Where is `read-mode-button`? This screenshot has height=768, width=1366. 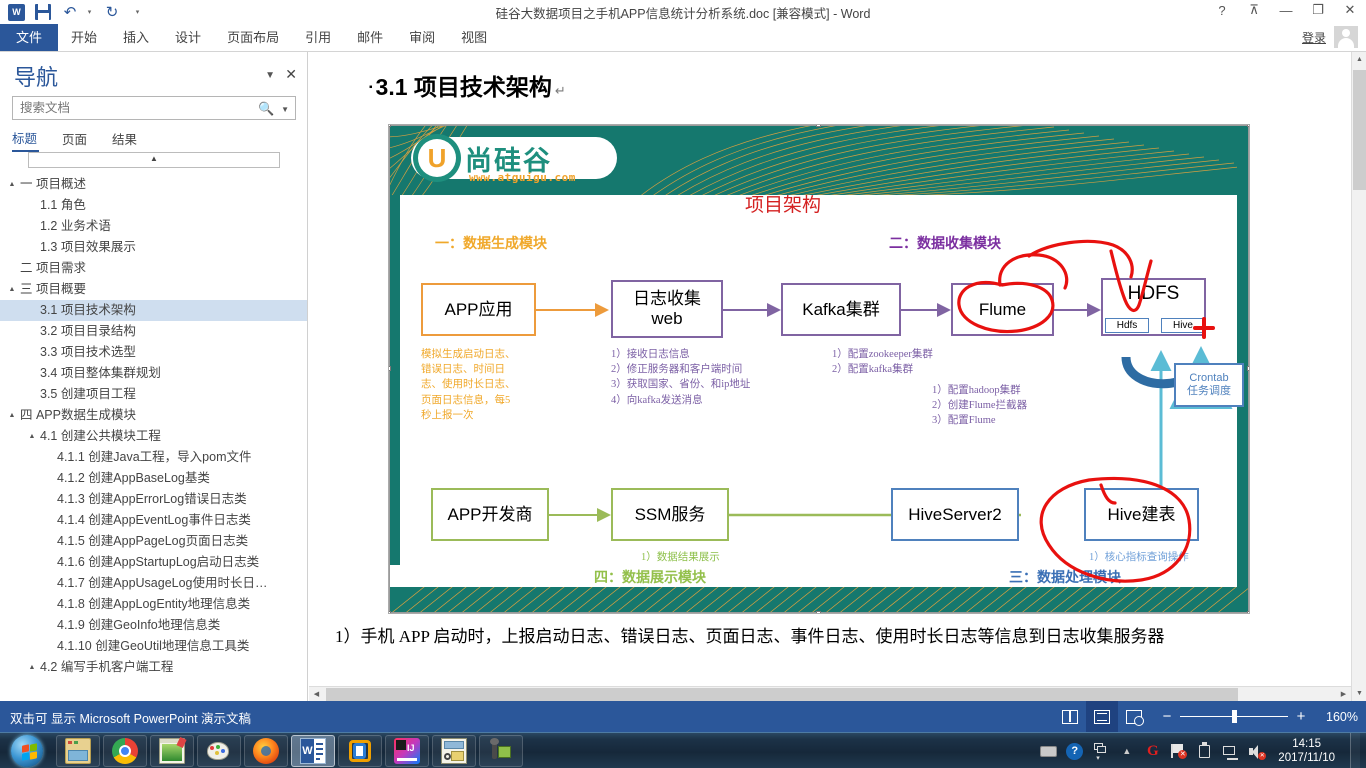
read-mode-button is located at coordinates (1070, 716).